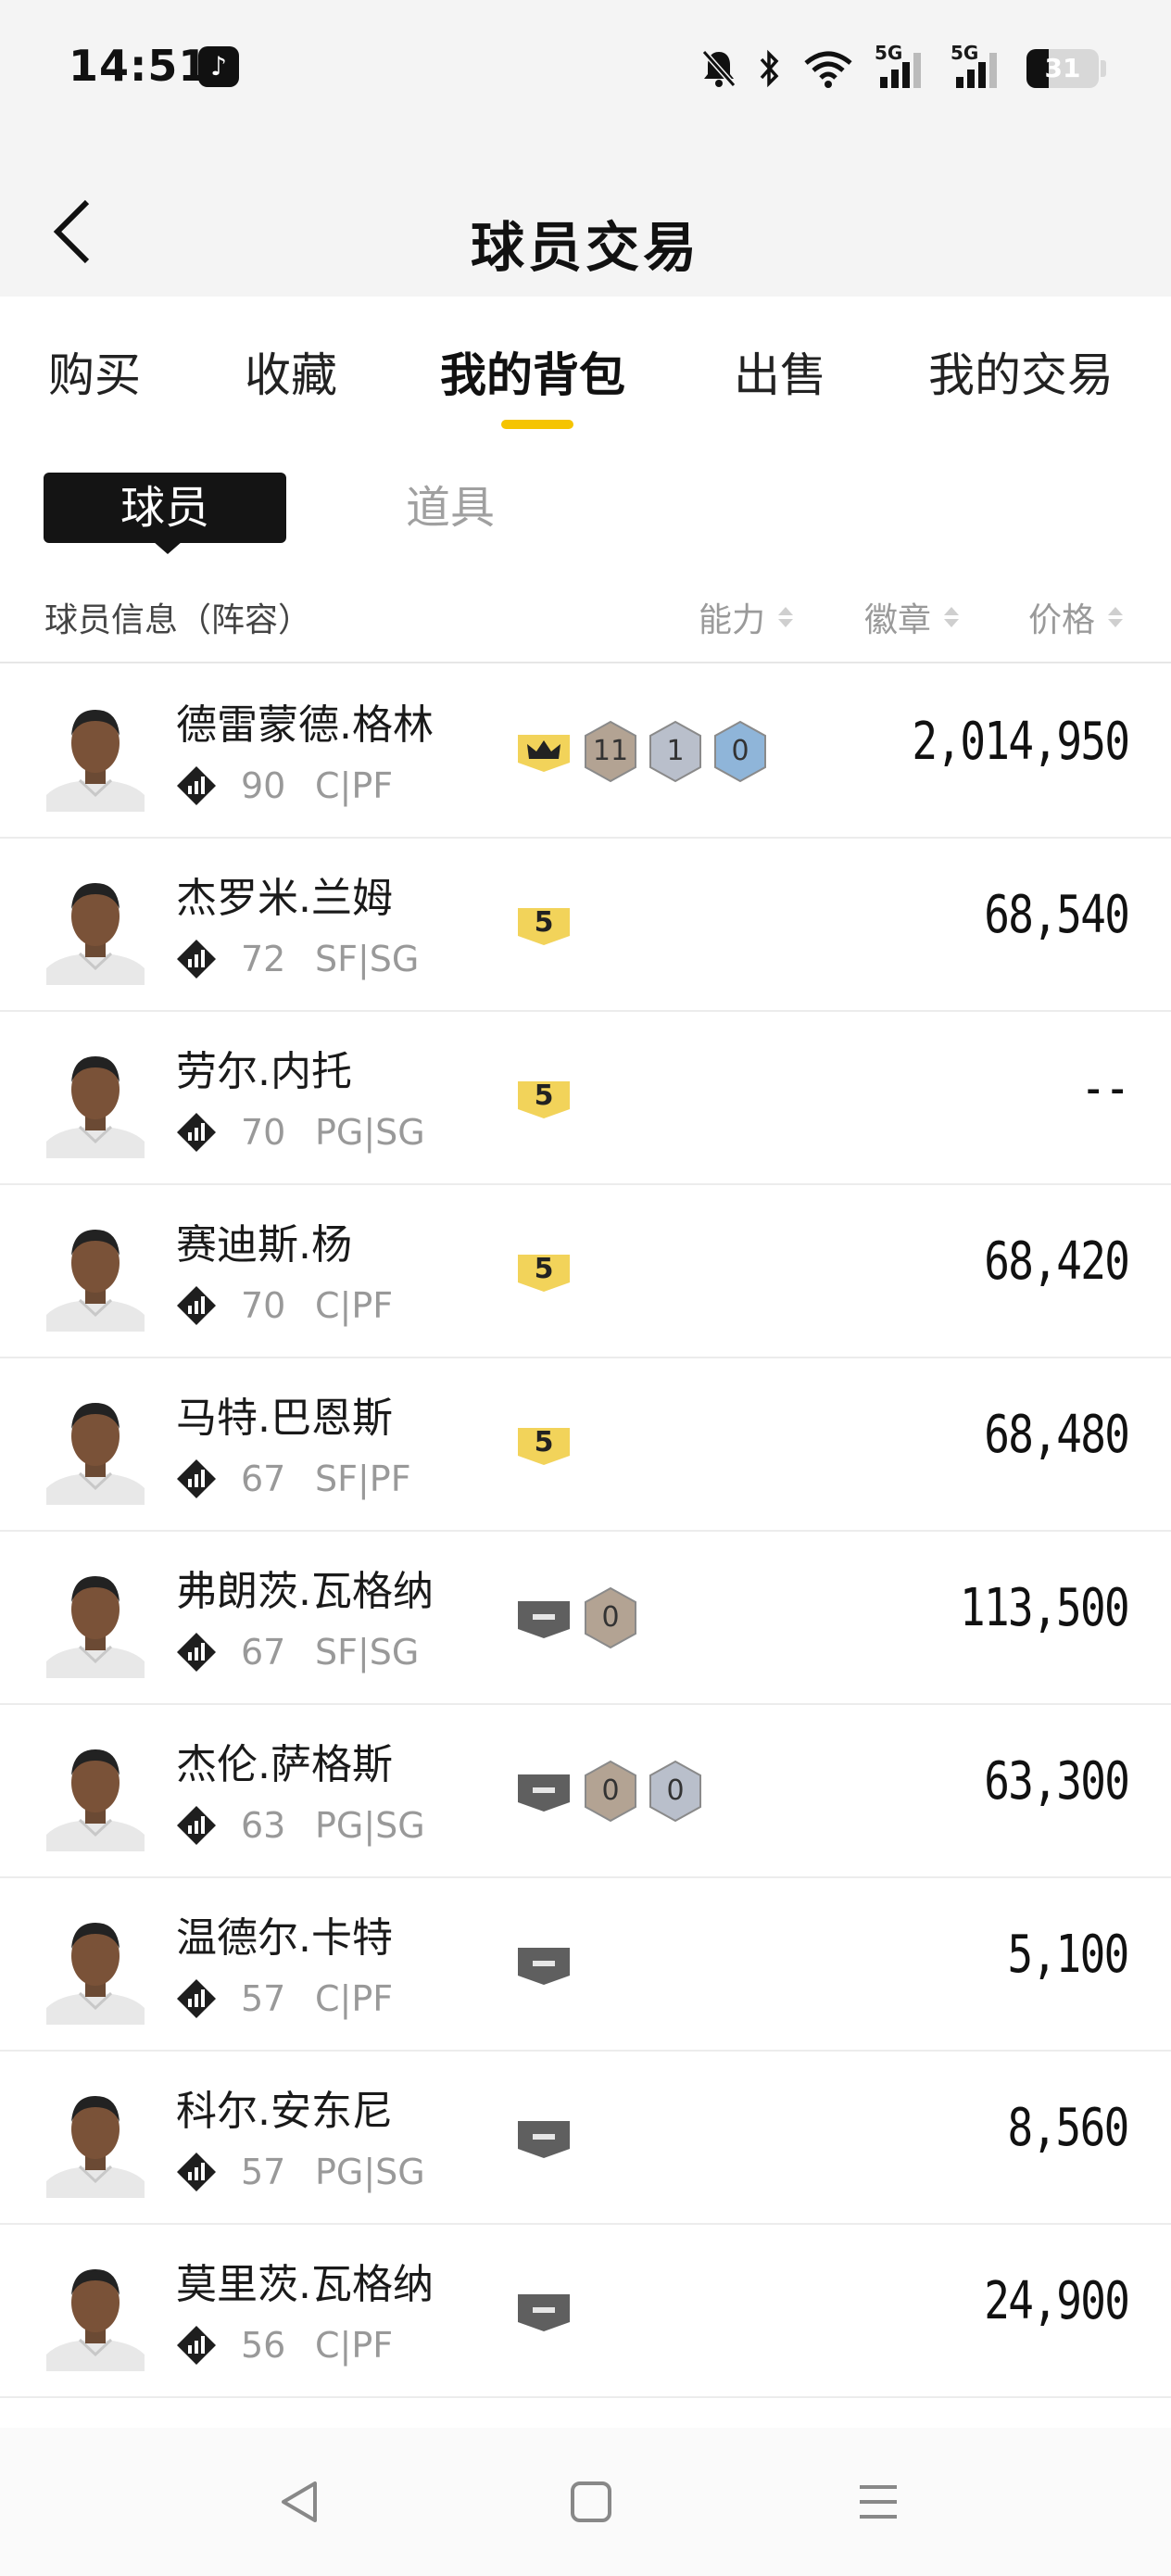 The height and width of the screenshot is (2576, 1171). What do you see at coordinates (747, 617) in the screenshot?
I see `sort-ability-button: 能力` at bounding box center [747, 617].